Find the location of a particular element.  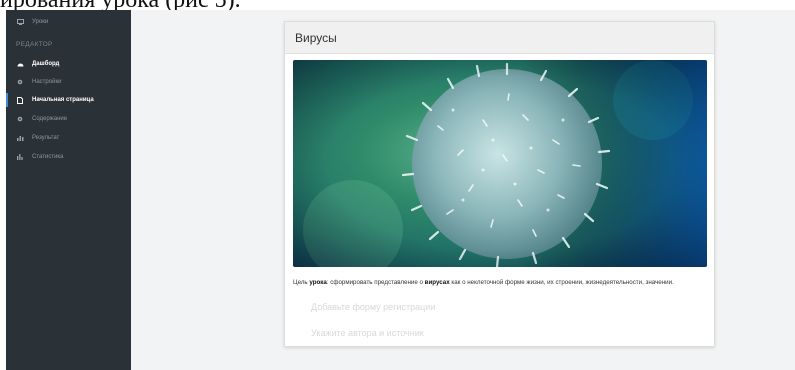

goal-prefix: Цель is located at coordinates (301, 282).